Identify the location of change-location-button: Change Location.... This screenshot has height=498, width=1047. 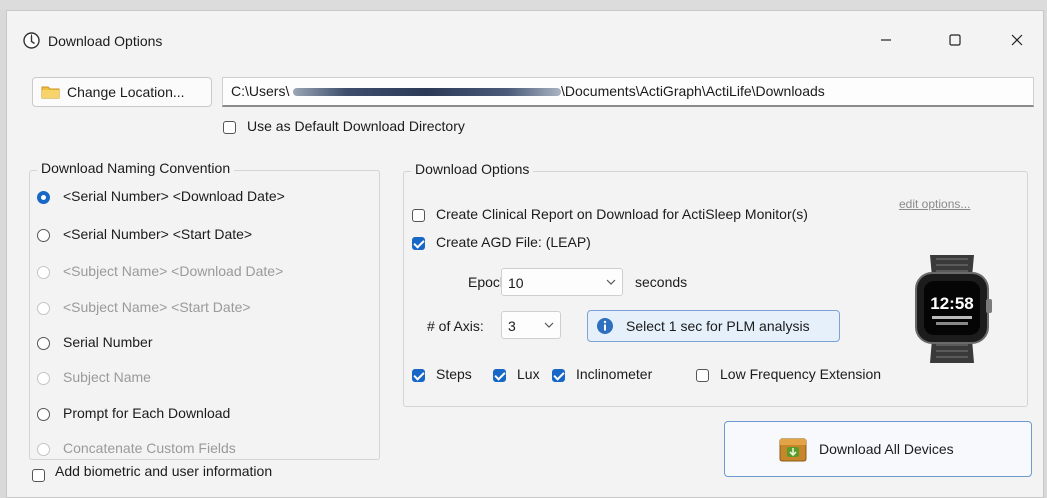
(122, 92).